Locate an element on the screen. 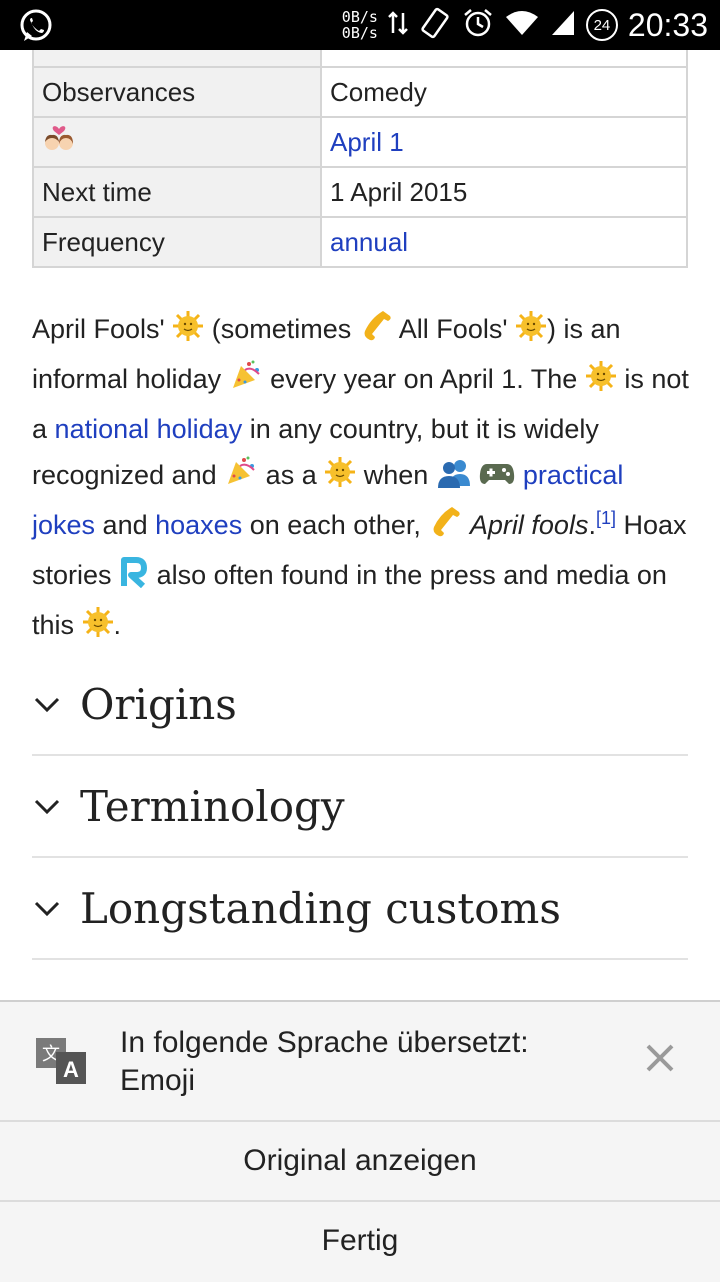  translate-message: In folgende Sprache übersetzt: Emoji is located at coordinates (324, 1062).